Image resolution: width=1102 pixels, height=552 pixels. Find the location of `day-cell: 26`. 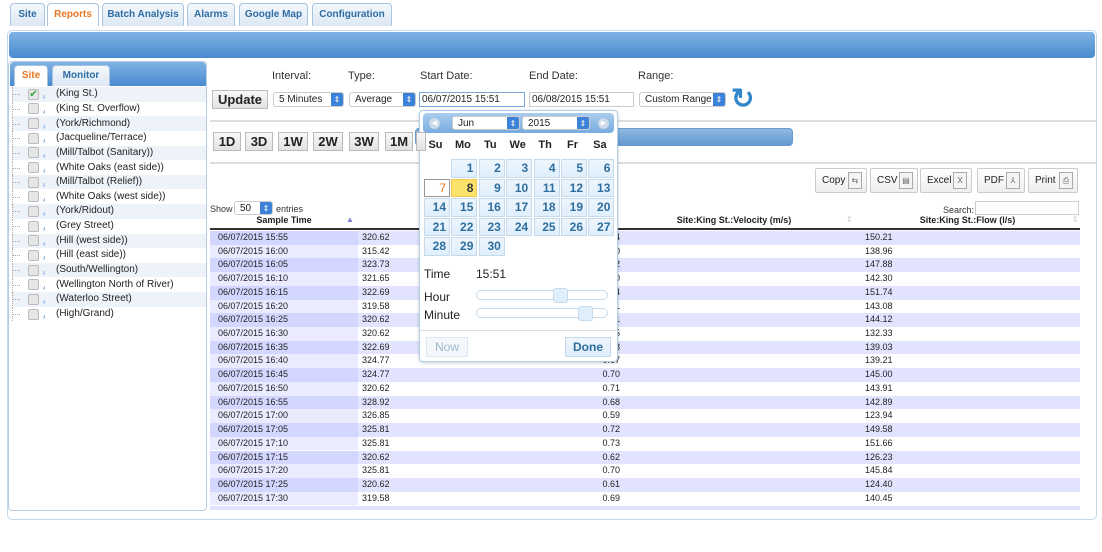

day-cell: 26 is located at coordinates (574, 227).